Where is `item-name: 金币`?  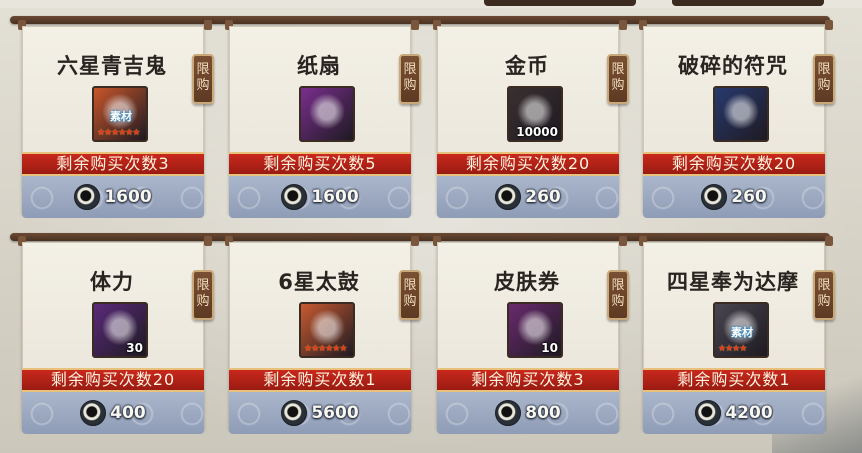
item-name: 金币 is located at coordinates (527, 66).